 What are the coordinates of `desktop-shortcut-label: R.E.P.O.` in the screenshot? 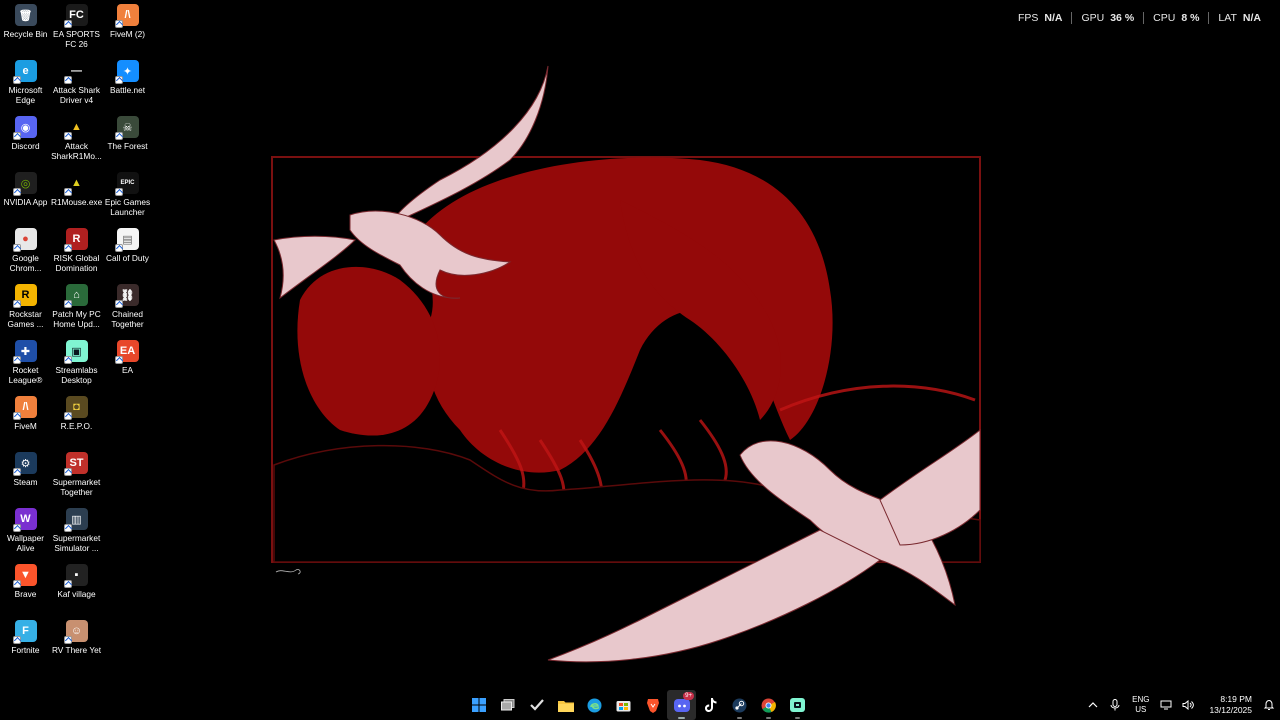 It's located at (76, 426).